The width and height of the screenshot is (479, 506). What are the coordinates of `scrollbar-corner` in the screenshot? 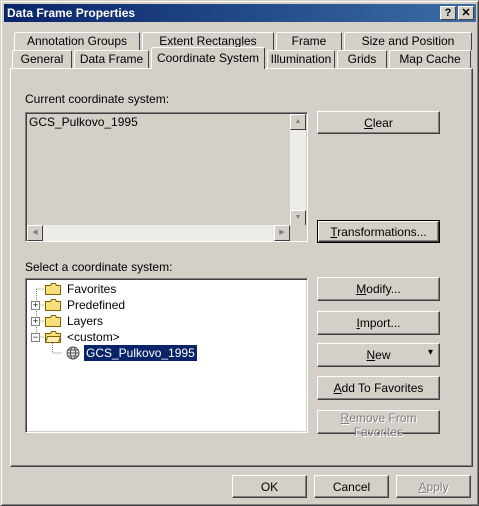 It's located at (298, 233).